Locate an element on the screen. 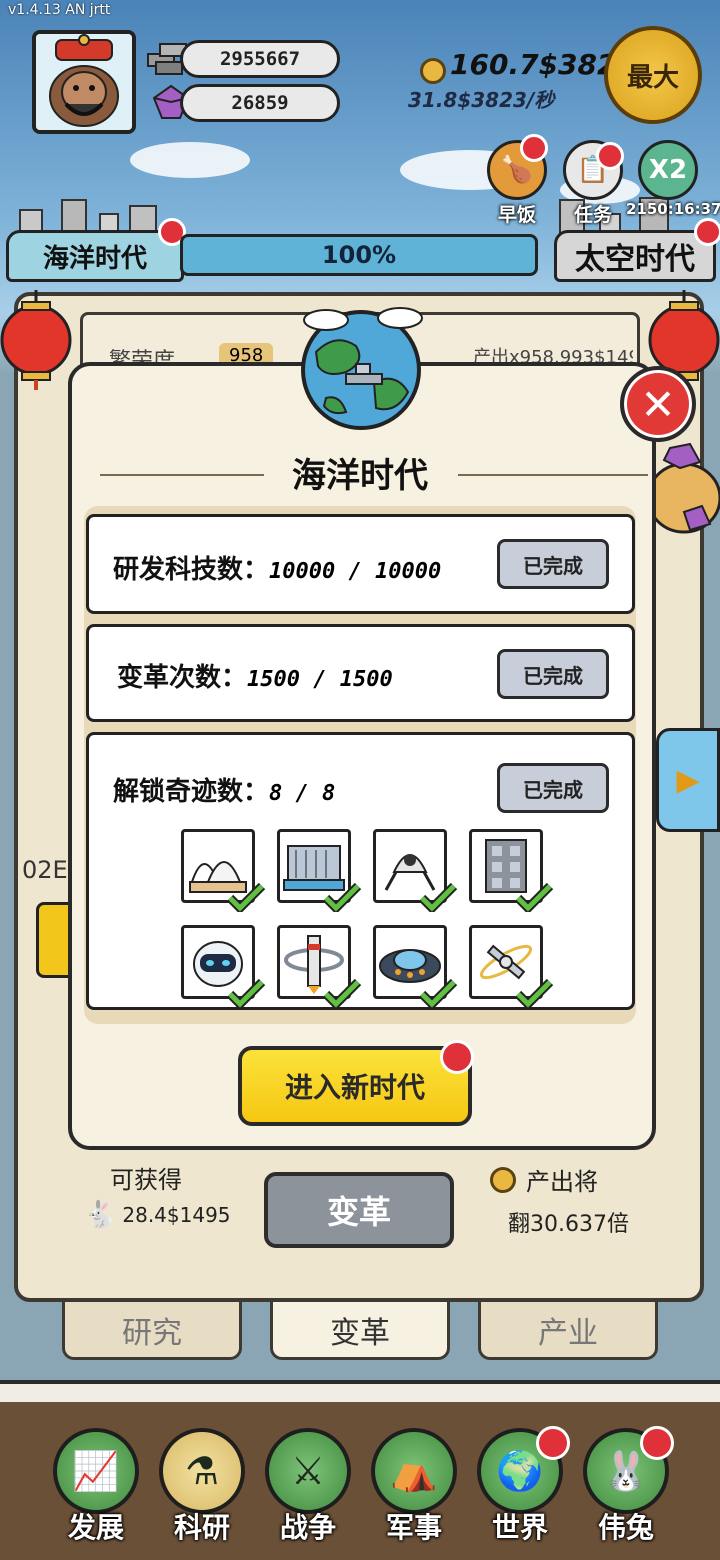 This screenshot has height=1560, width=720. requirement-wonder: 解锁奇迹数： 8 / 8 已完成 is located at coordinates (360, 871).